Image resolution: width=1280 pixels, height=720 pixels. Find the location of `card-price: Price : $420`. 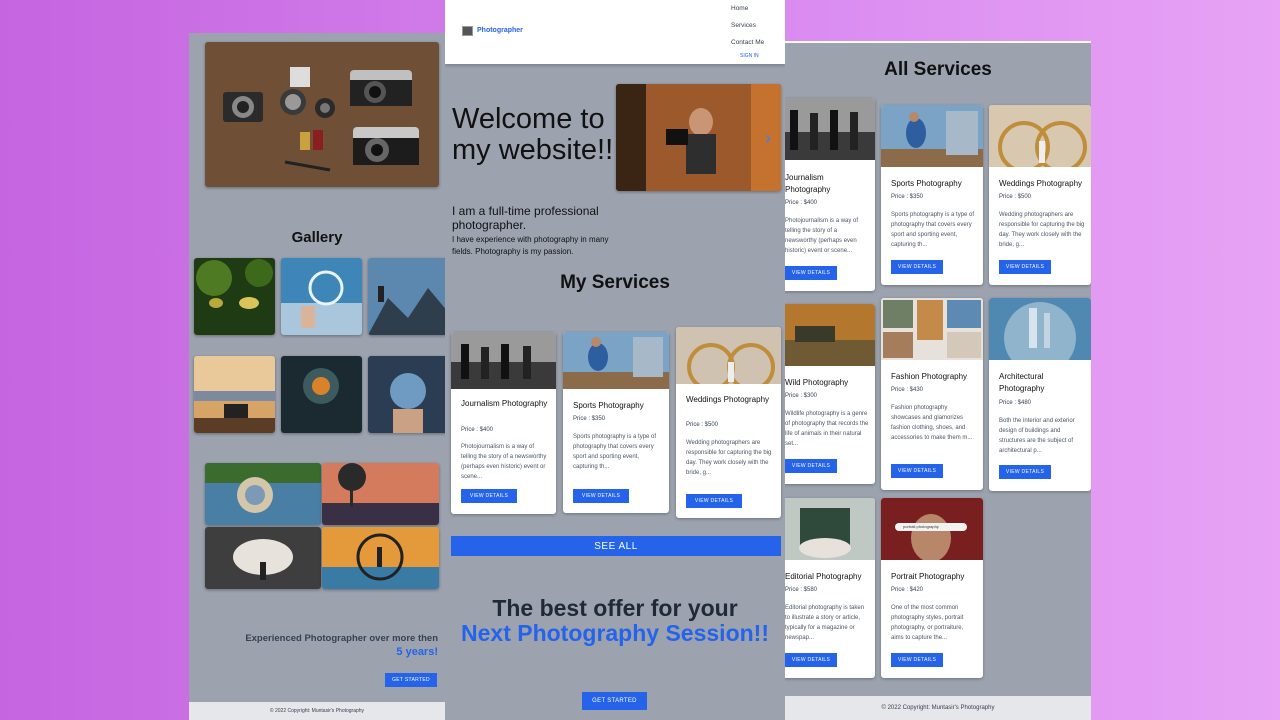

card-price: Price : $420 is located at coordinates (907, 590).